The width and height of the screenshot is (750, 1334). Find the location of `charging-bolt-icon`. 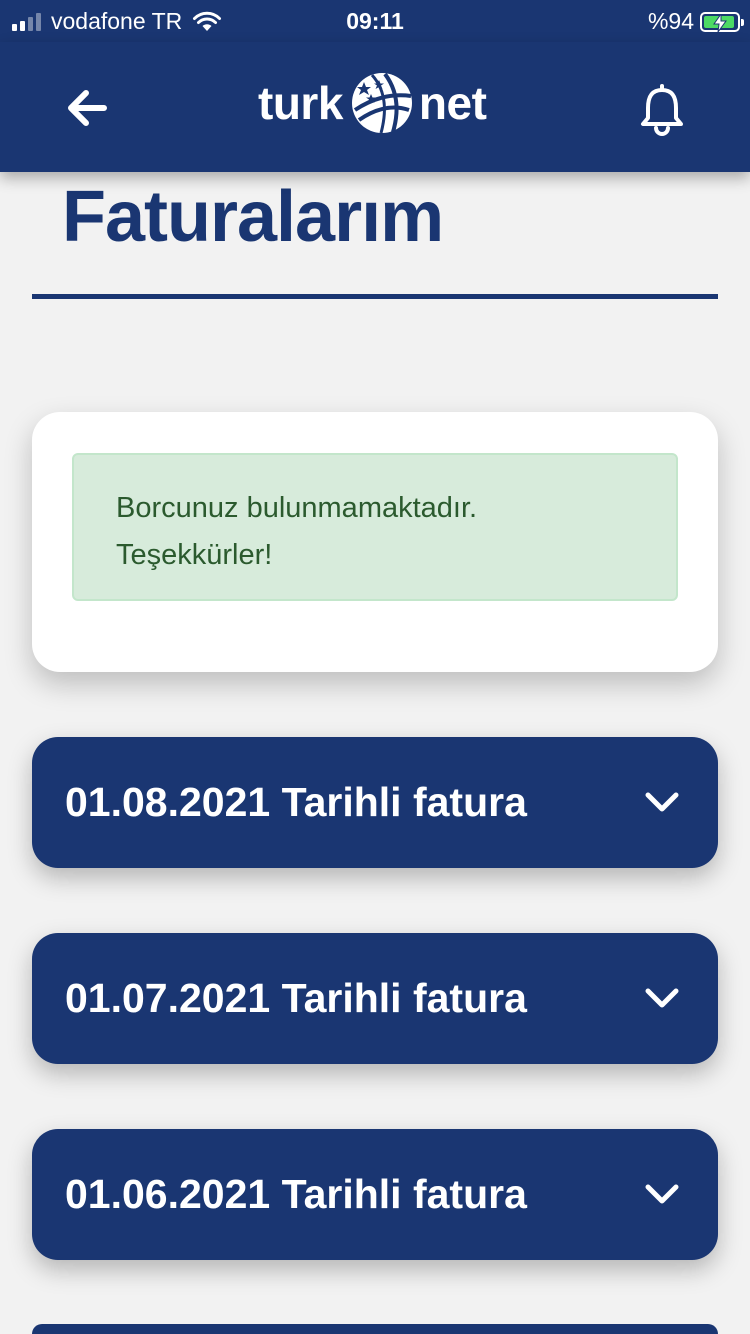

charging-bolt-icon is located at coordinates (720, 22).